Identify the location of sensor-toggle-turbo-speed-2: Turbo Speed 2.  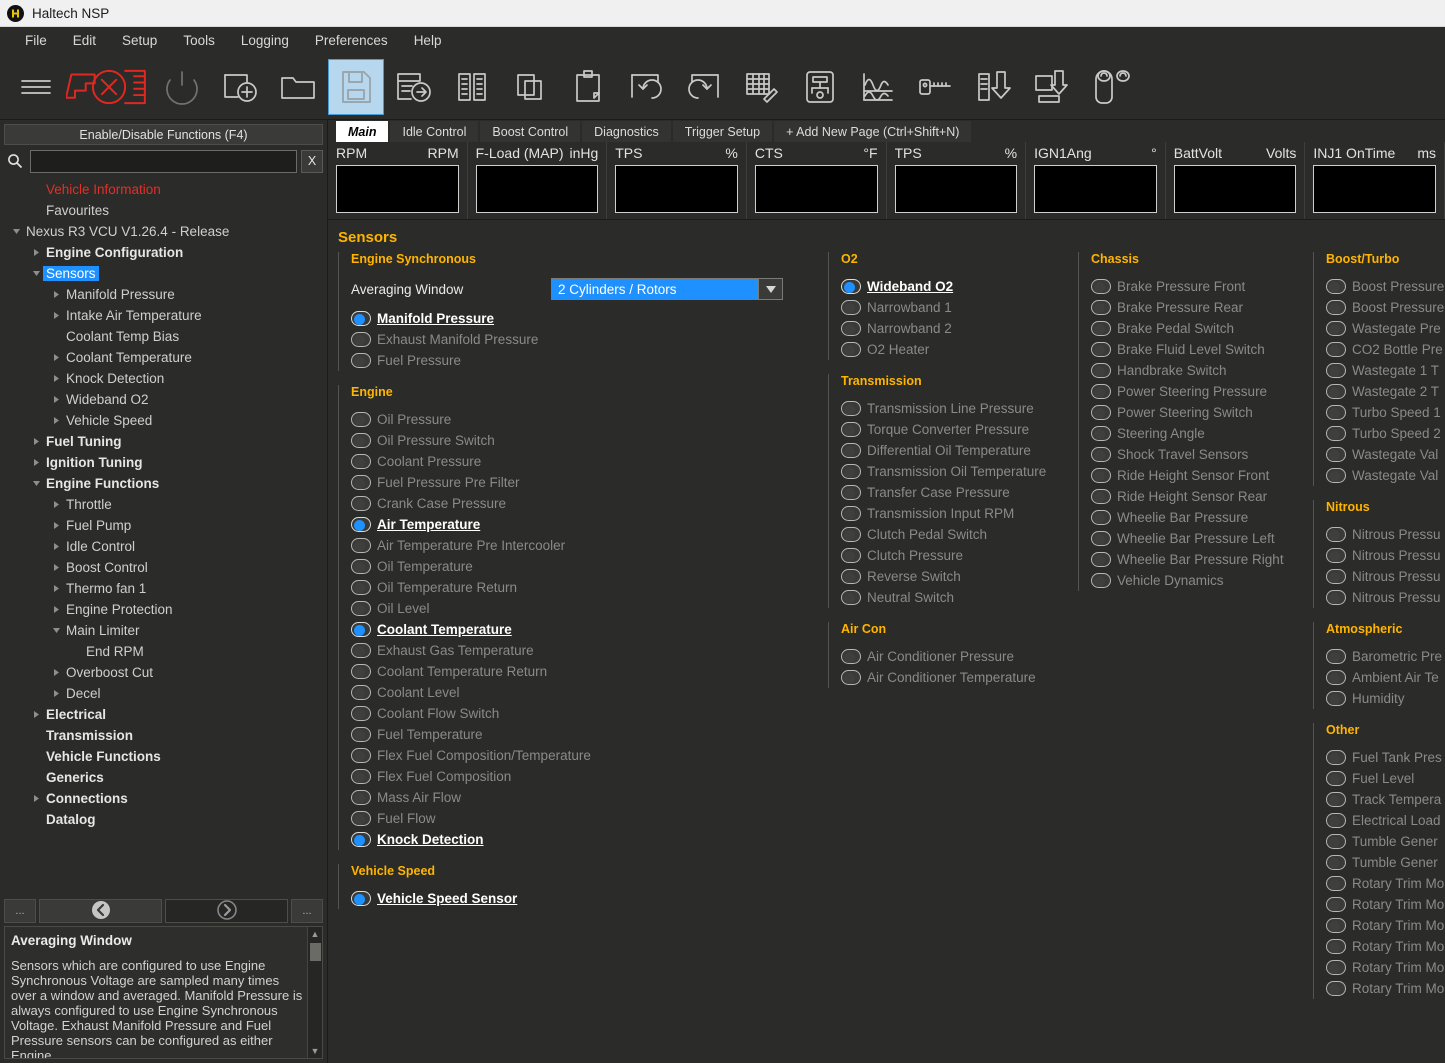
(1385, 433).